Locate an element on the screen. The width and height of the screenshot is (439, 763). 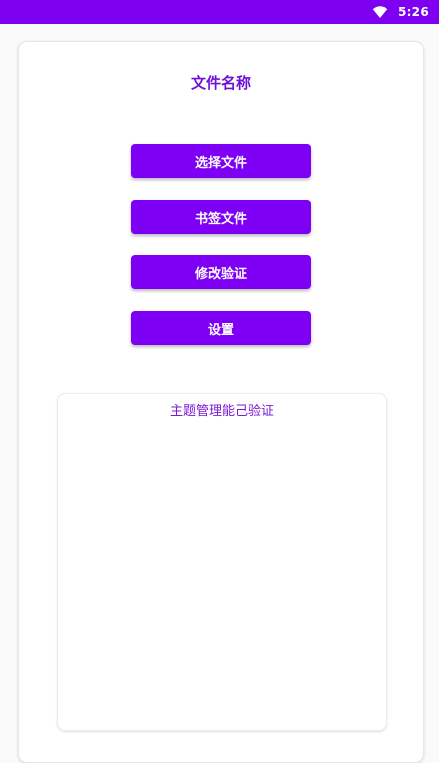
bookmark-file-button: 书签文件 is located at coordinates (221, 217).